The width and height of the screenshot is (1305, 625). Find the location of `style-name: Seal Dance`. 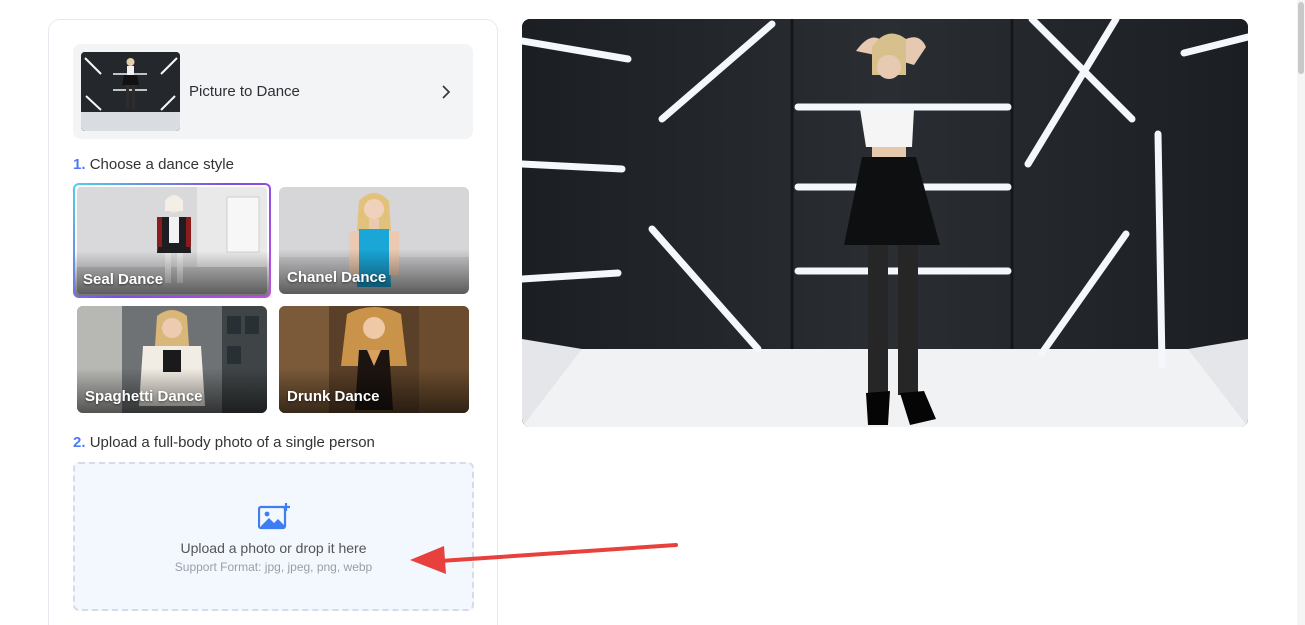

style-name: Seal Dance is located at coordinates (123, 279).